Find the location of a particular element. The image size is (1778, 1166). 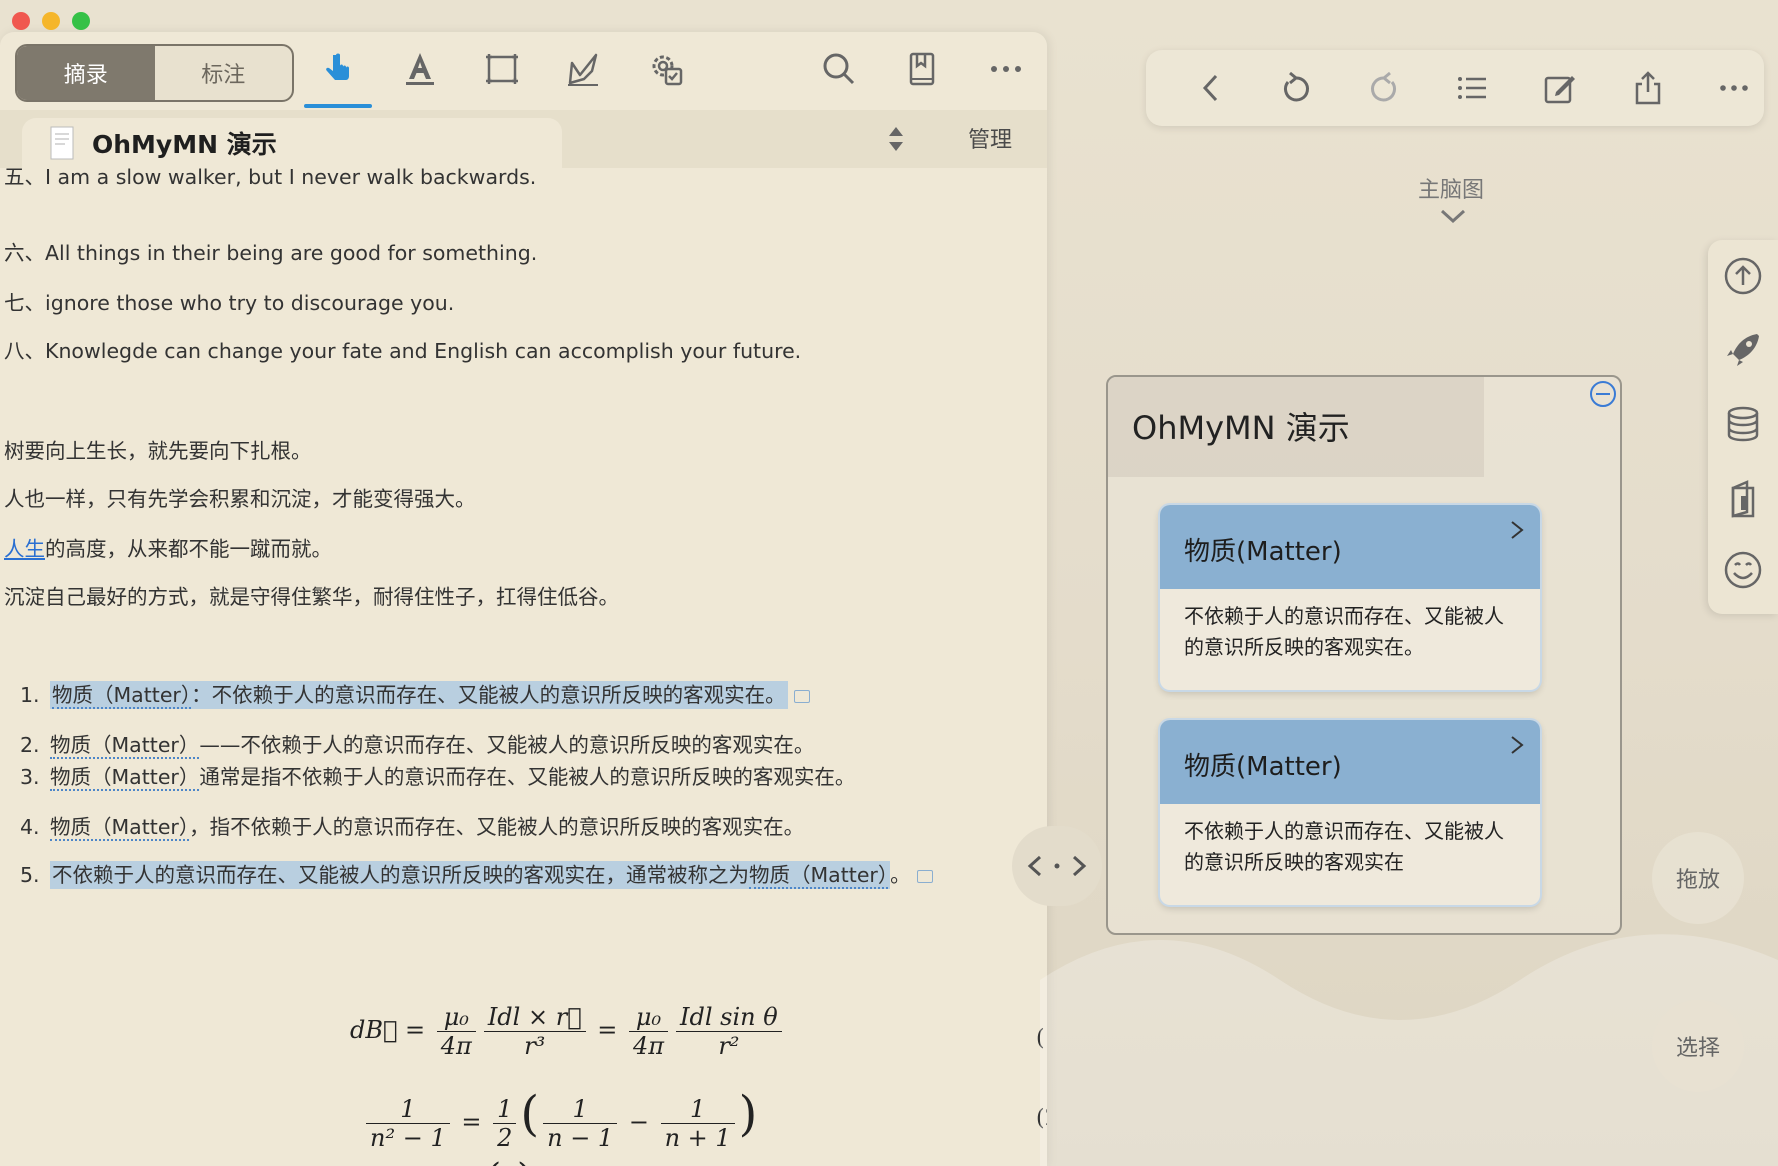

rocket-icon is located at coordinates (1743, 350).